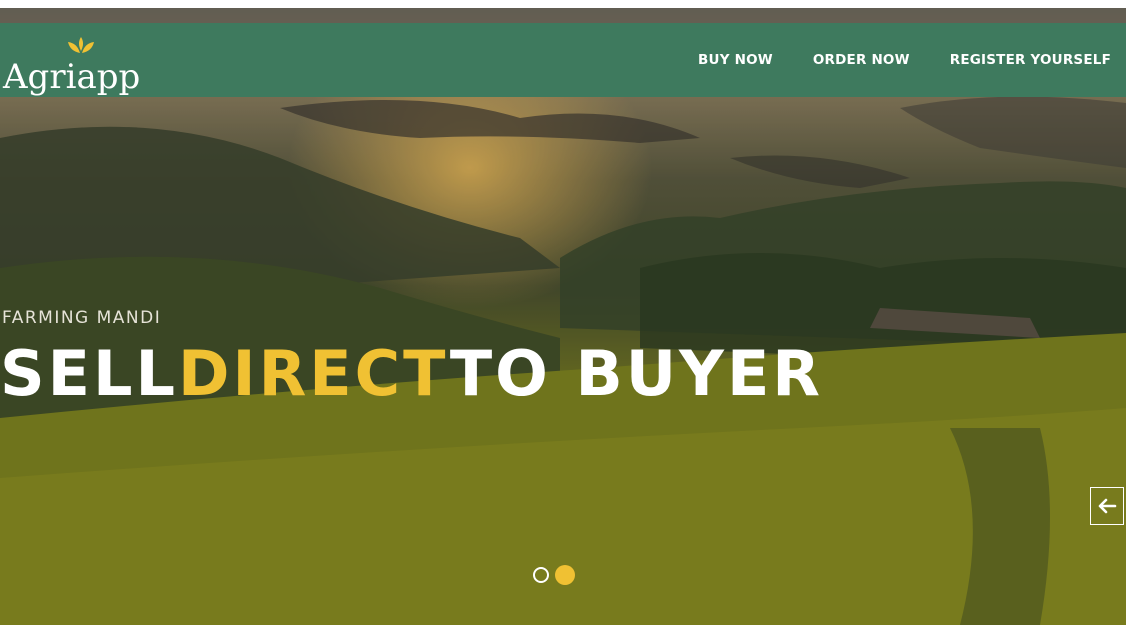 The height and width of the screenshot is (633, 1126). I want to click on arrow-left-icon, so click(1107, 506).